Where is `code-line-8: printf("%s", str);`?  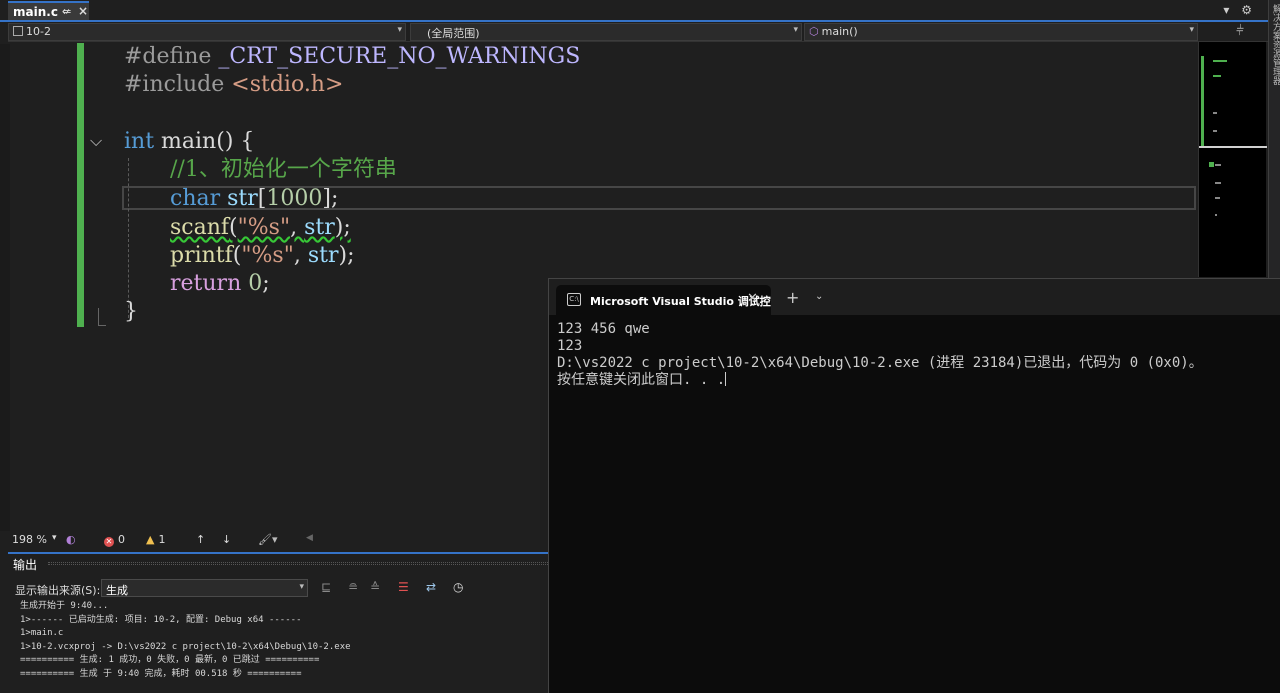 code-line-8: printf("%s", str); is located at coordinates (262, 256).